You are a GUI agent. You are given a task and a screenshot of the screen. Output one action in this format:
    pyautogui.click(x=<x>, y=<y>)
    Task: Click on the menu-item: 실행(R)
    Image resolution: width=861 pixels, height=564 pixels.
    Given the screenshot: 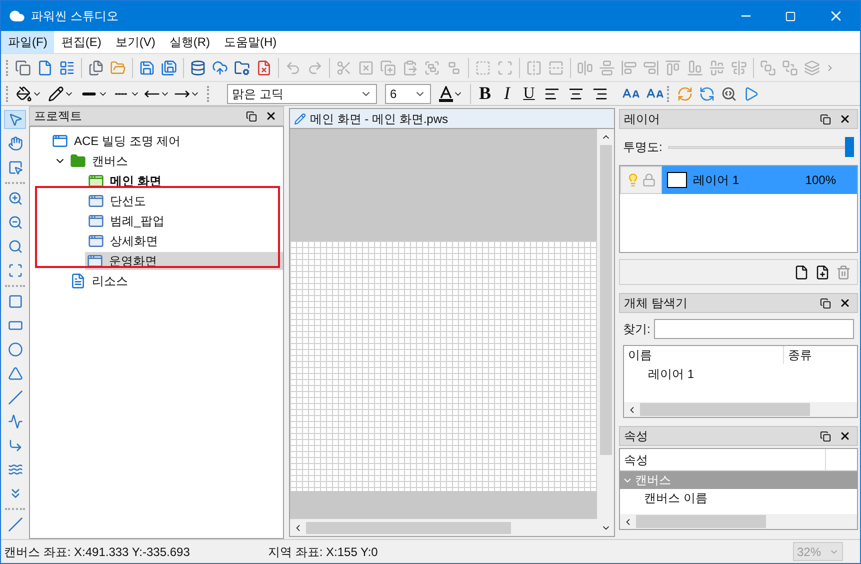 What is the action you would take?
    pyautogui.click(x=189, y=42)
    